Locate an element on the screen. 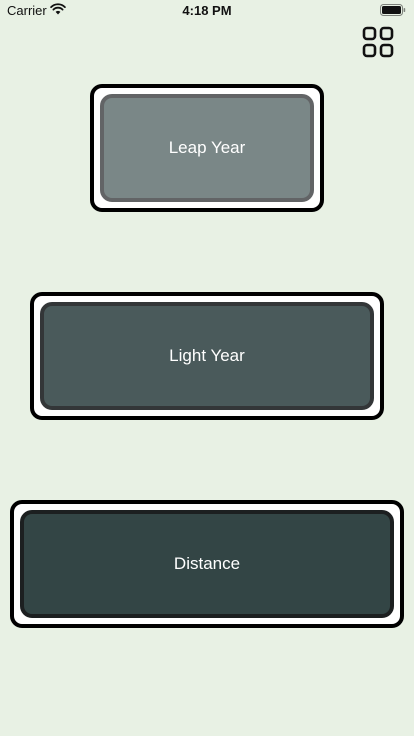  status-bar: Carrier 4:18 PM is located at coordinates (207, 11).